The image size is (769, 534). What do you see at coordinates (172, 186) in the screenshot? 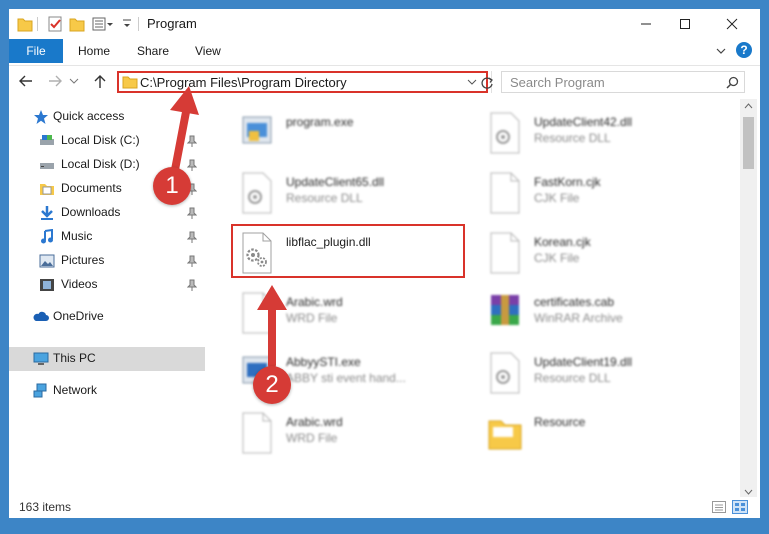
I see `step-1-badge: 1` at bounding box center [172, 186].